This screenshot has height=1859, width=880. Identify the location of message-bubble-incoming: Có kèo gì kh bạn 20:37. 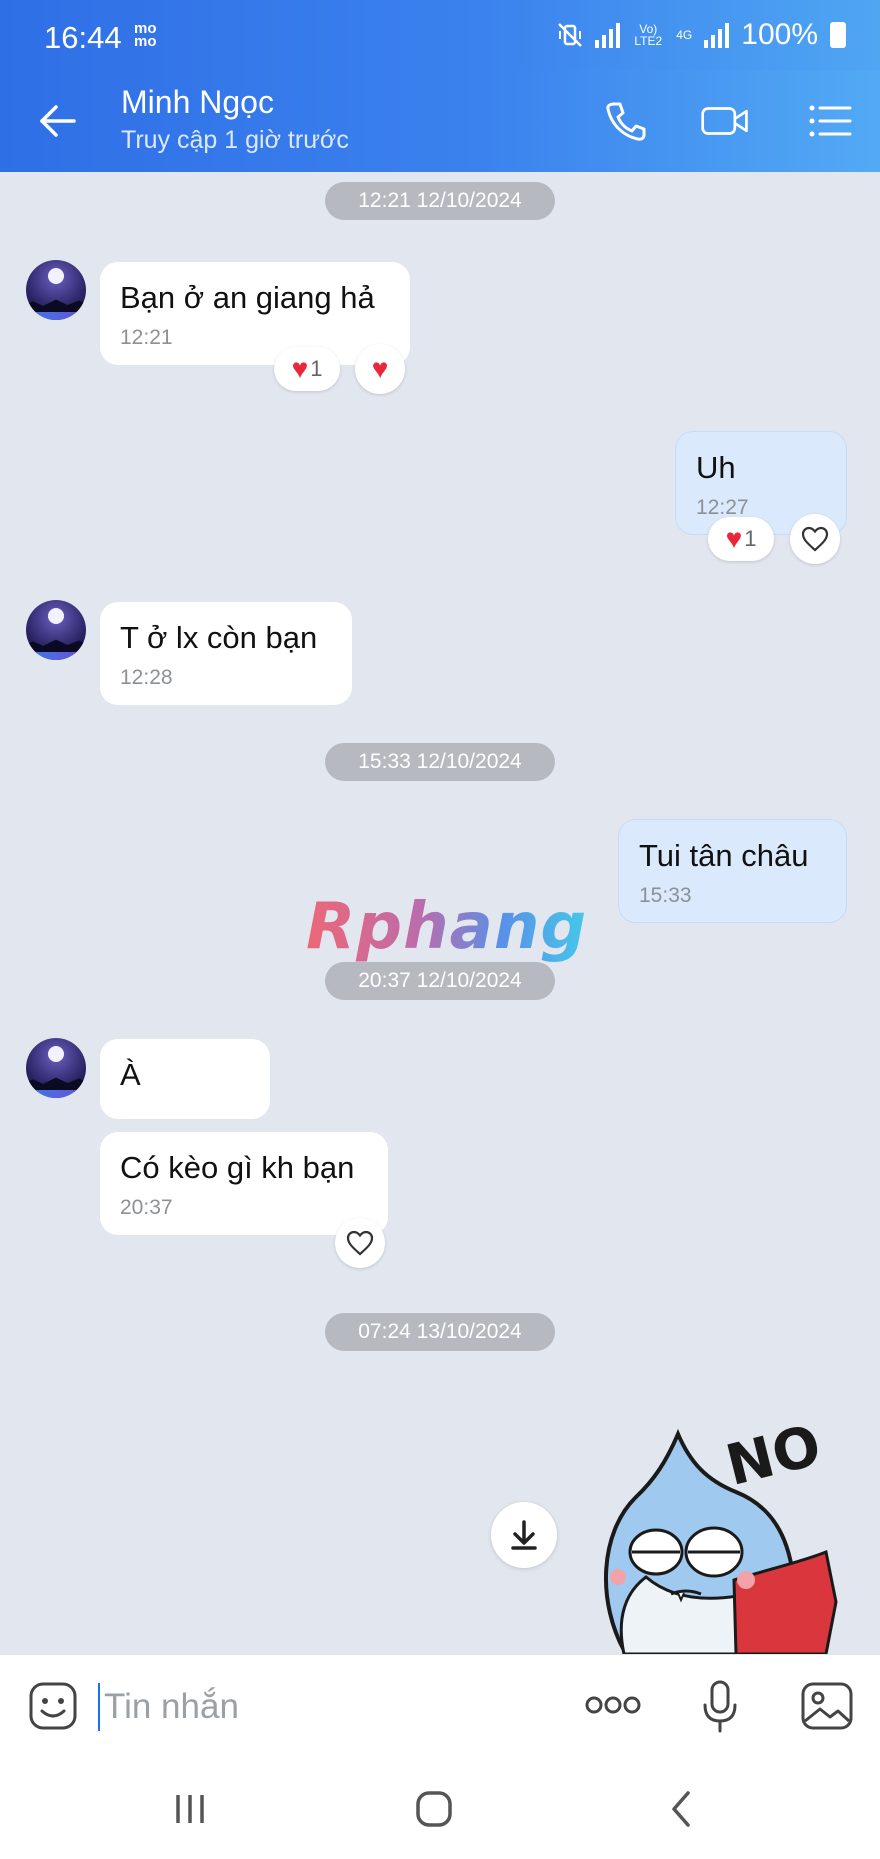
(244, 1183).